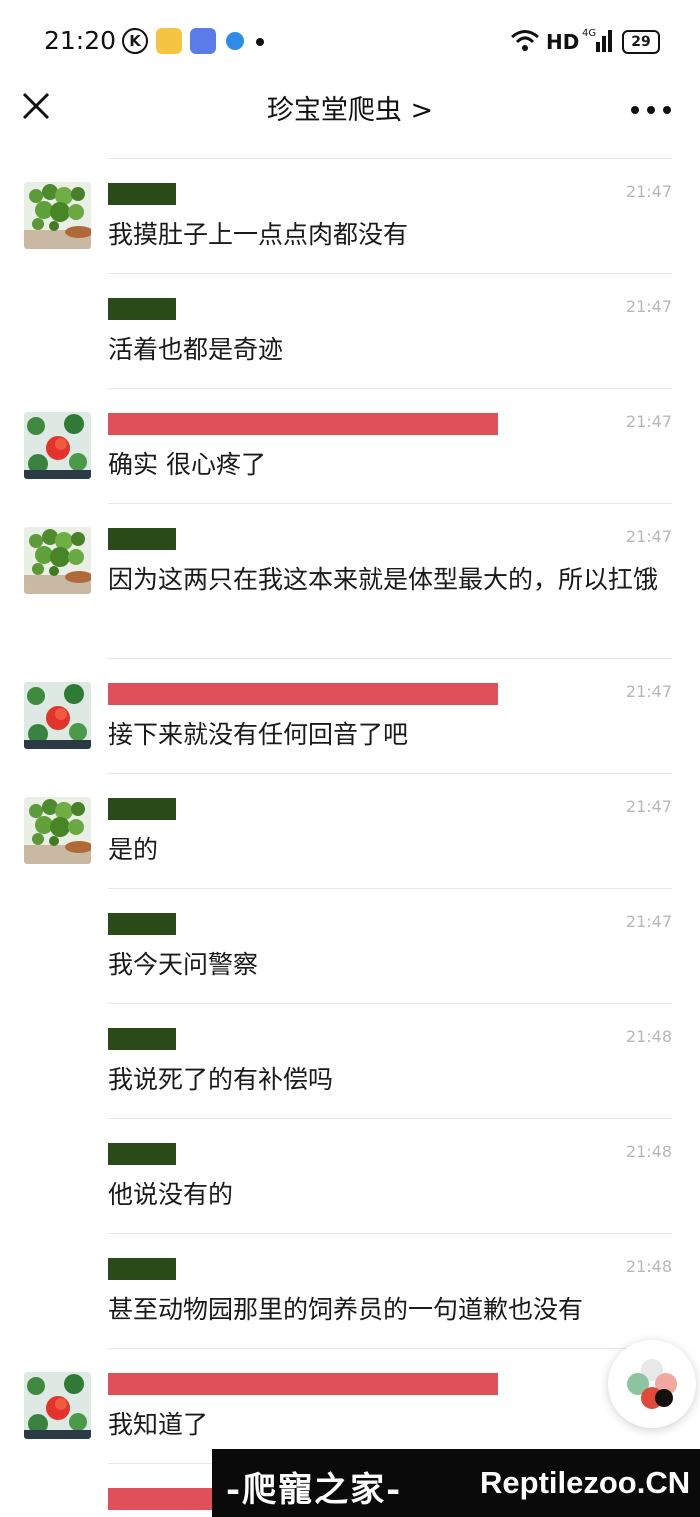  Describe the element at coordinates (641, 42) in the screenshot. I see `battery-icon: 29` at that location.